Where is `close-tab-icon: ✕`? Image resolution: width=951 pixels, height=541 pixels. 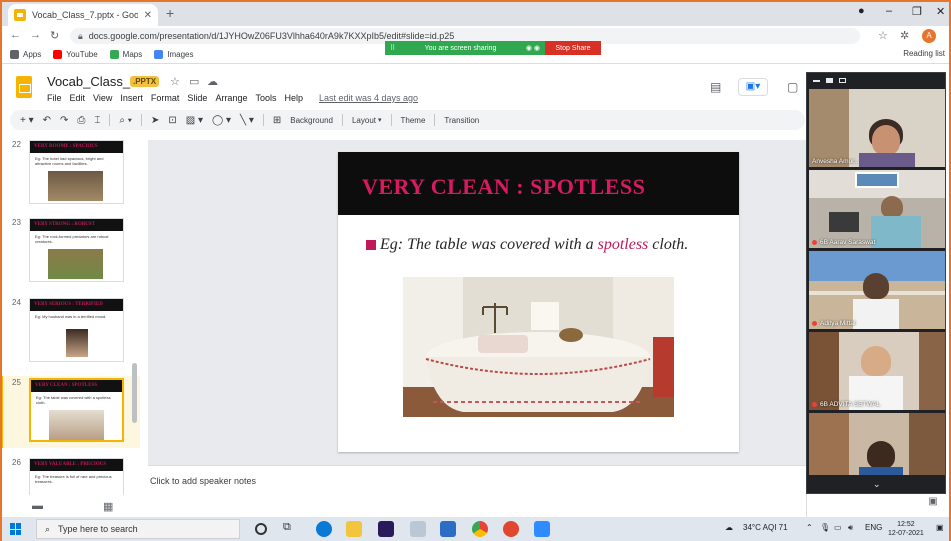
close-tab-icon: ✕ is located at coordinates (148, 15).